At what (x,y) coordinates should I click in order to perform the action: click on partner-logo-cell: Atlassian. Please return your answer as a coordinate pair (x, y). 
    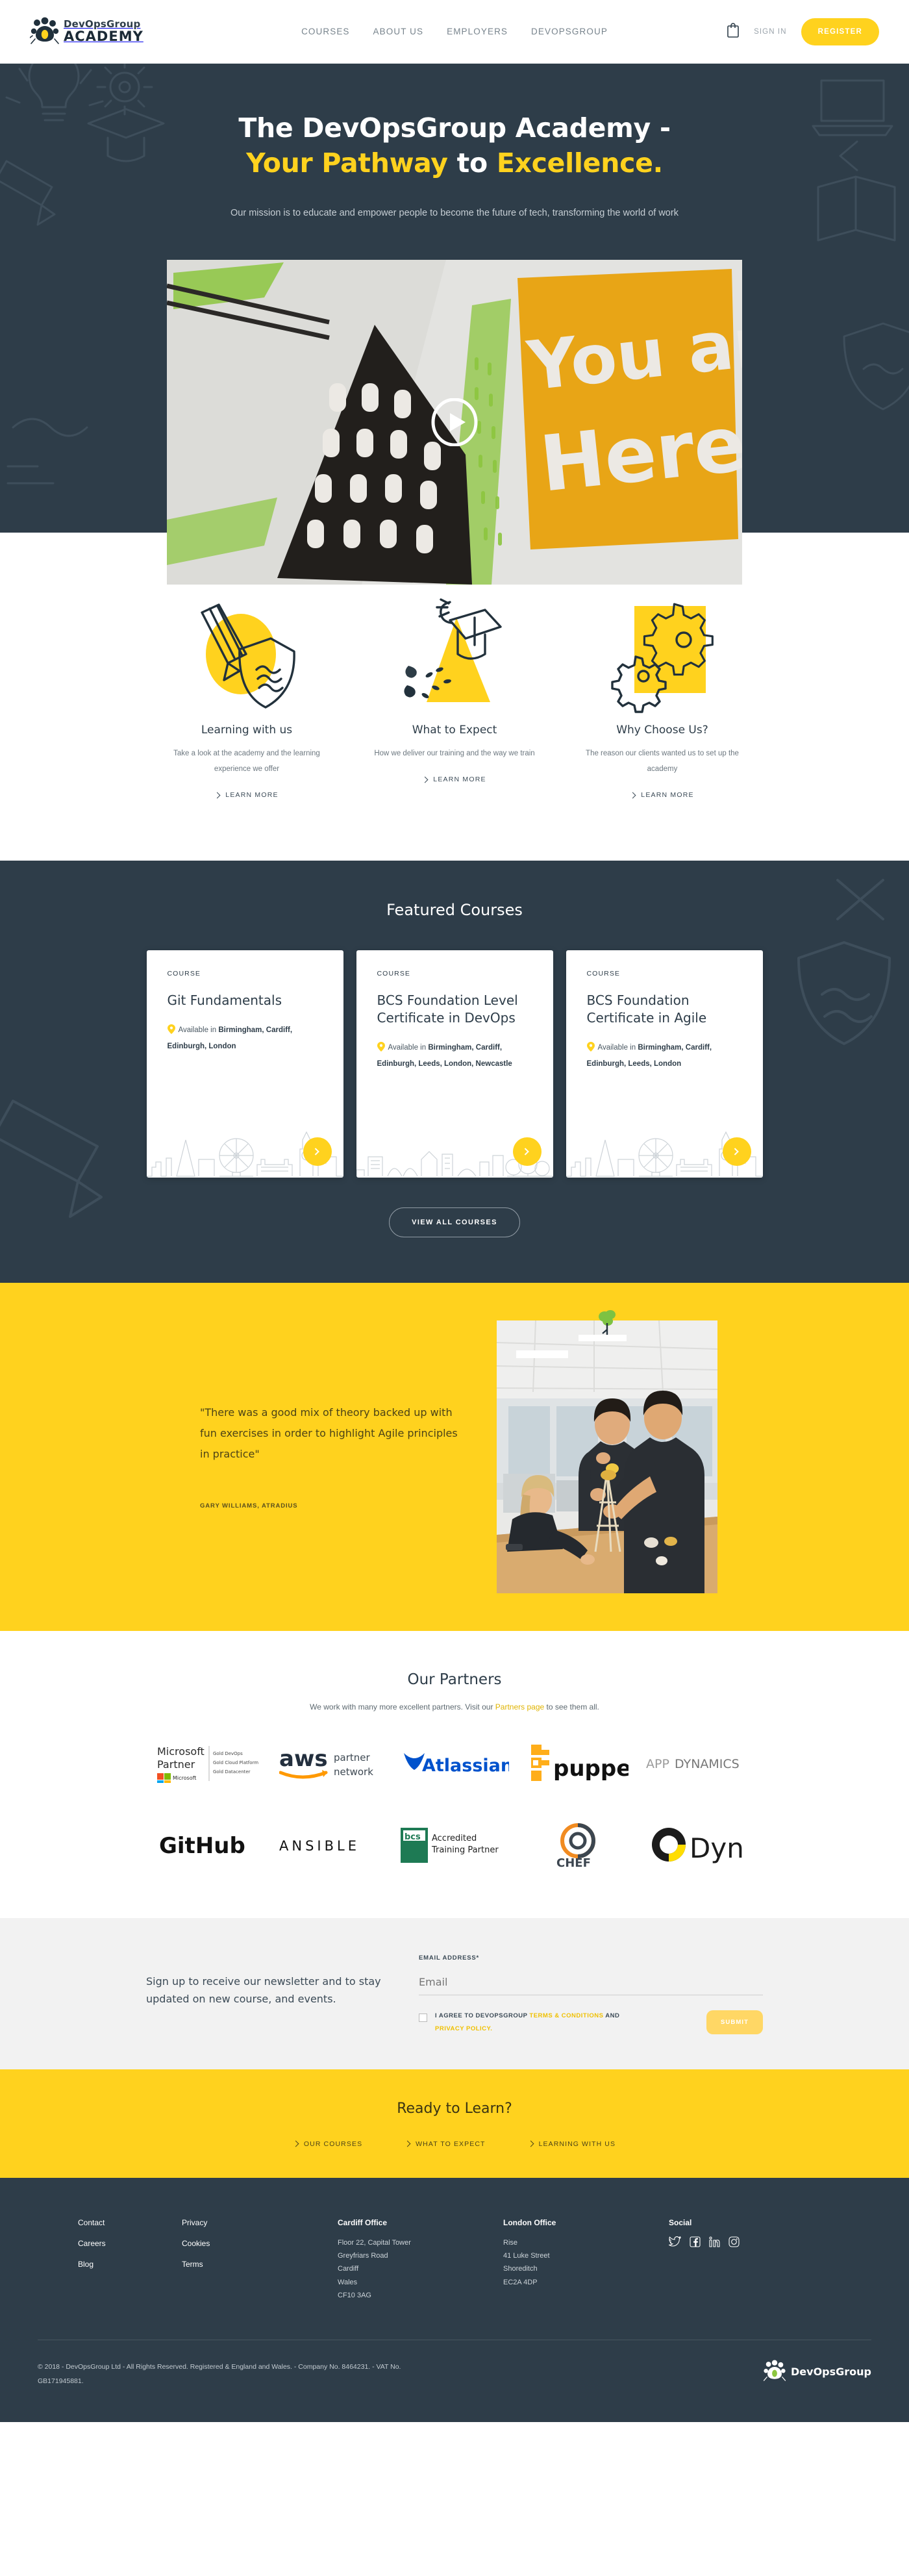
    Looking at the image, I should click on (454, 1763).